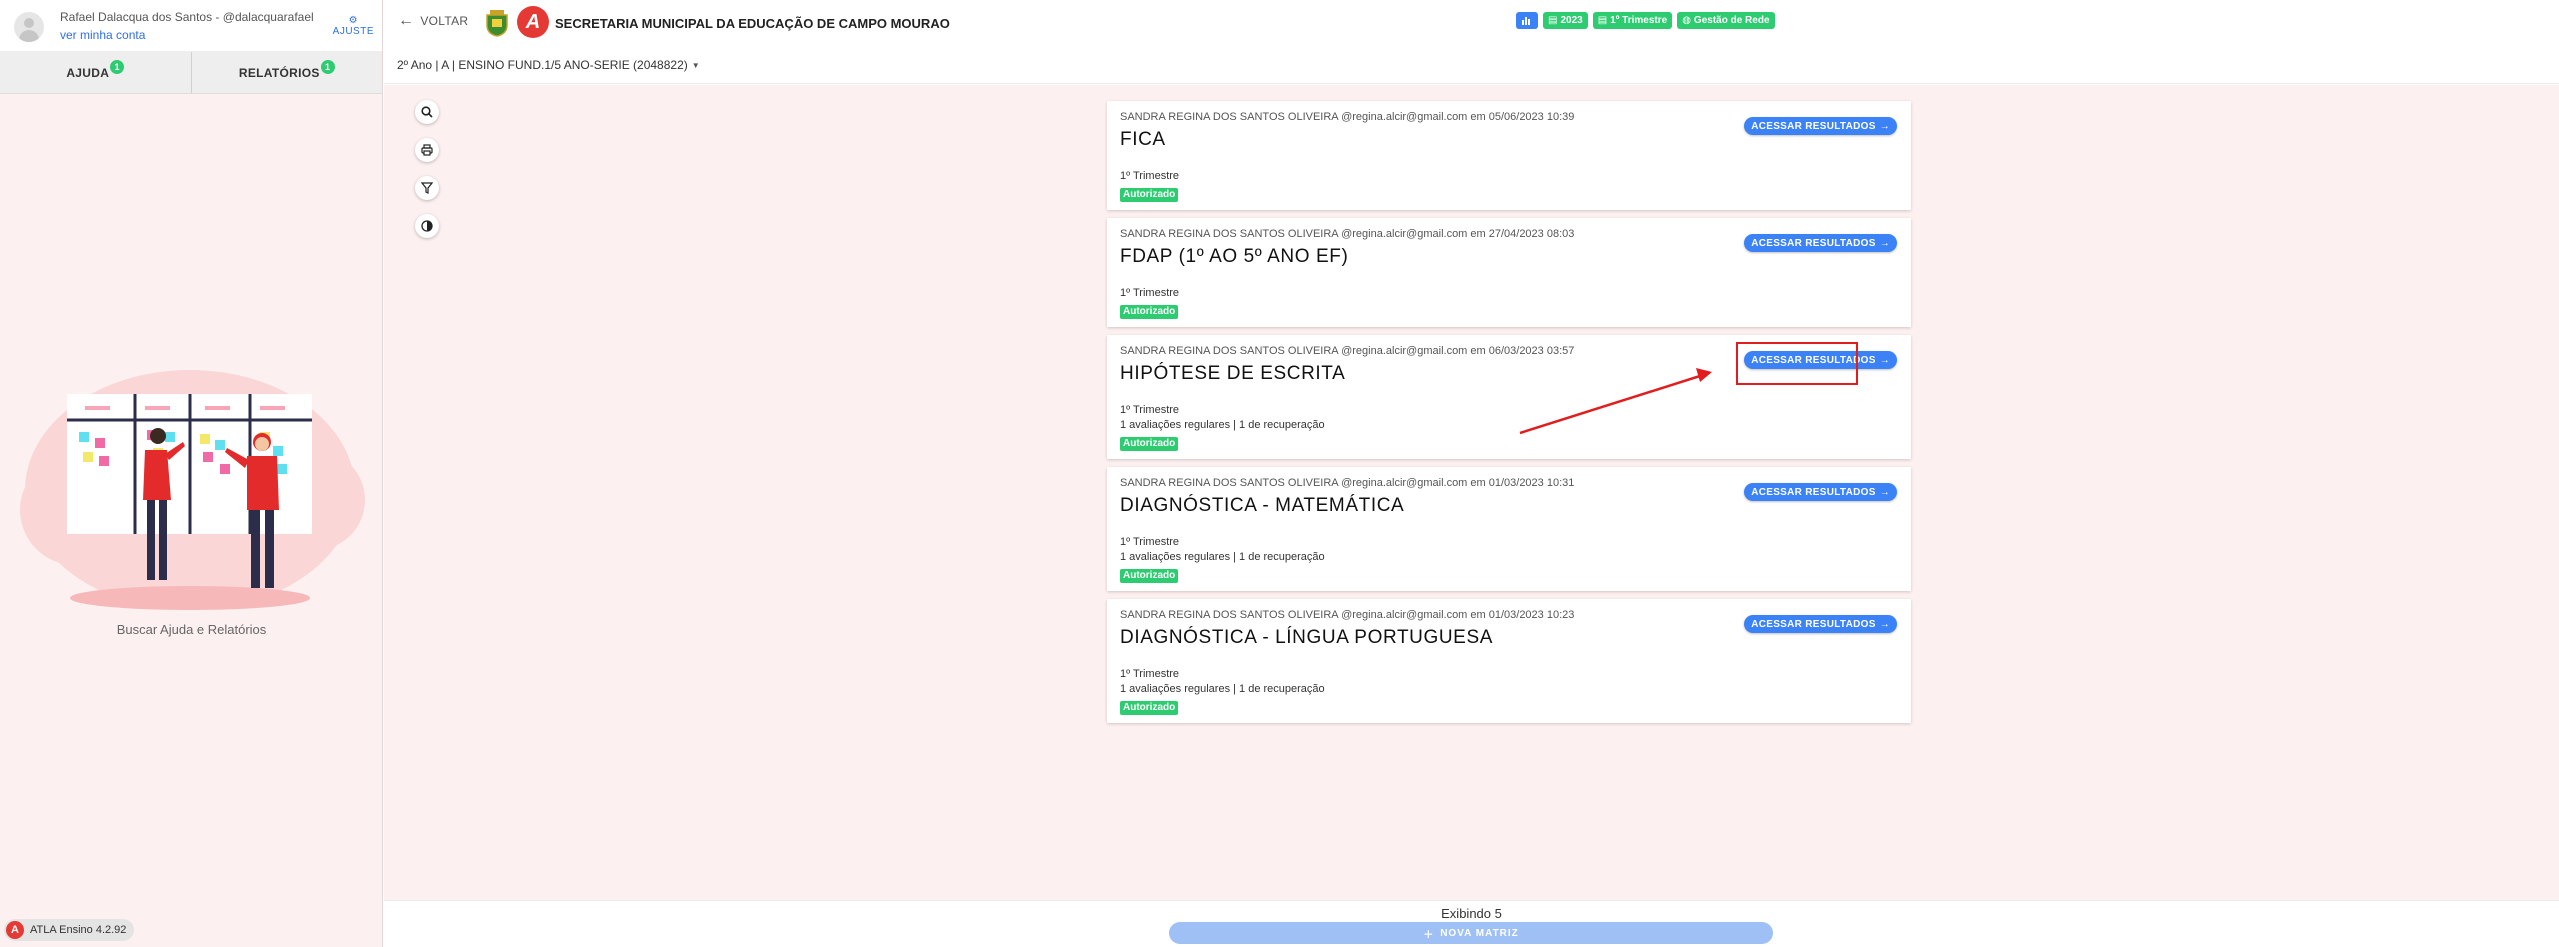 This screenshot has width=2559, height=947. I want to click on tab-reports: RELATÓRIOS 1, so click(286, 72).